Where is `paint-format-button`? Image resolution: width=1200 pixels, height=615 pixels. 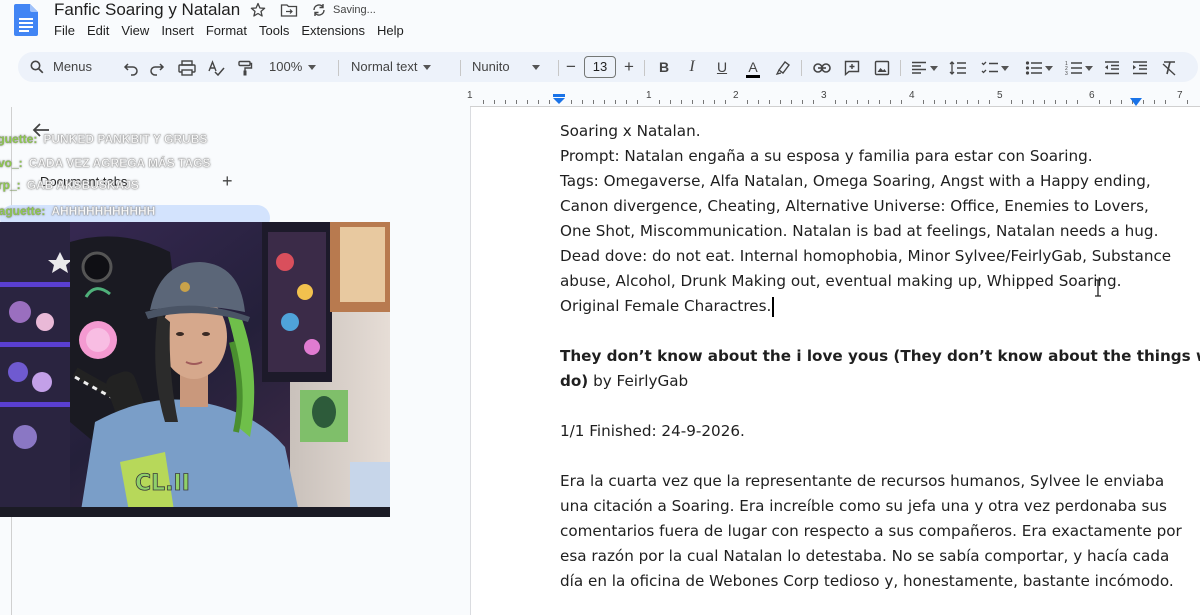
paint-format-button is located at coordinates (245, 67).